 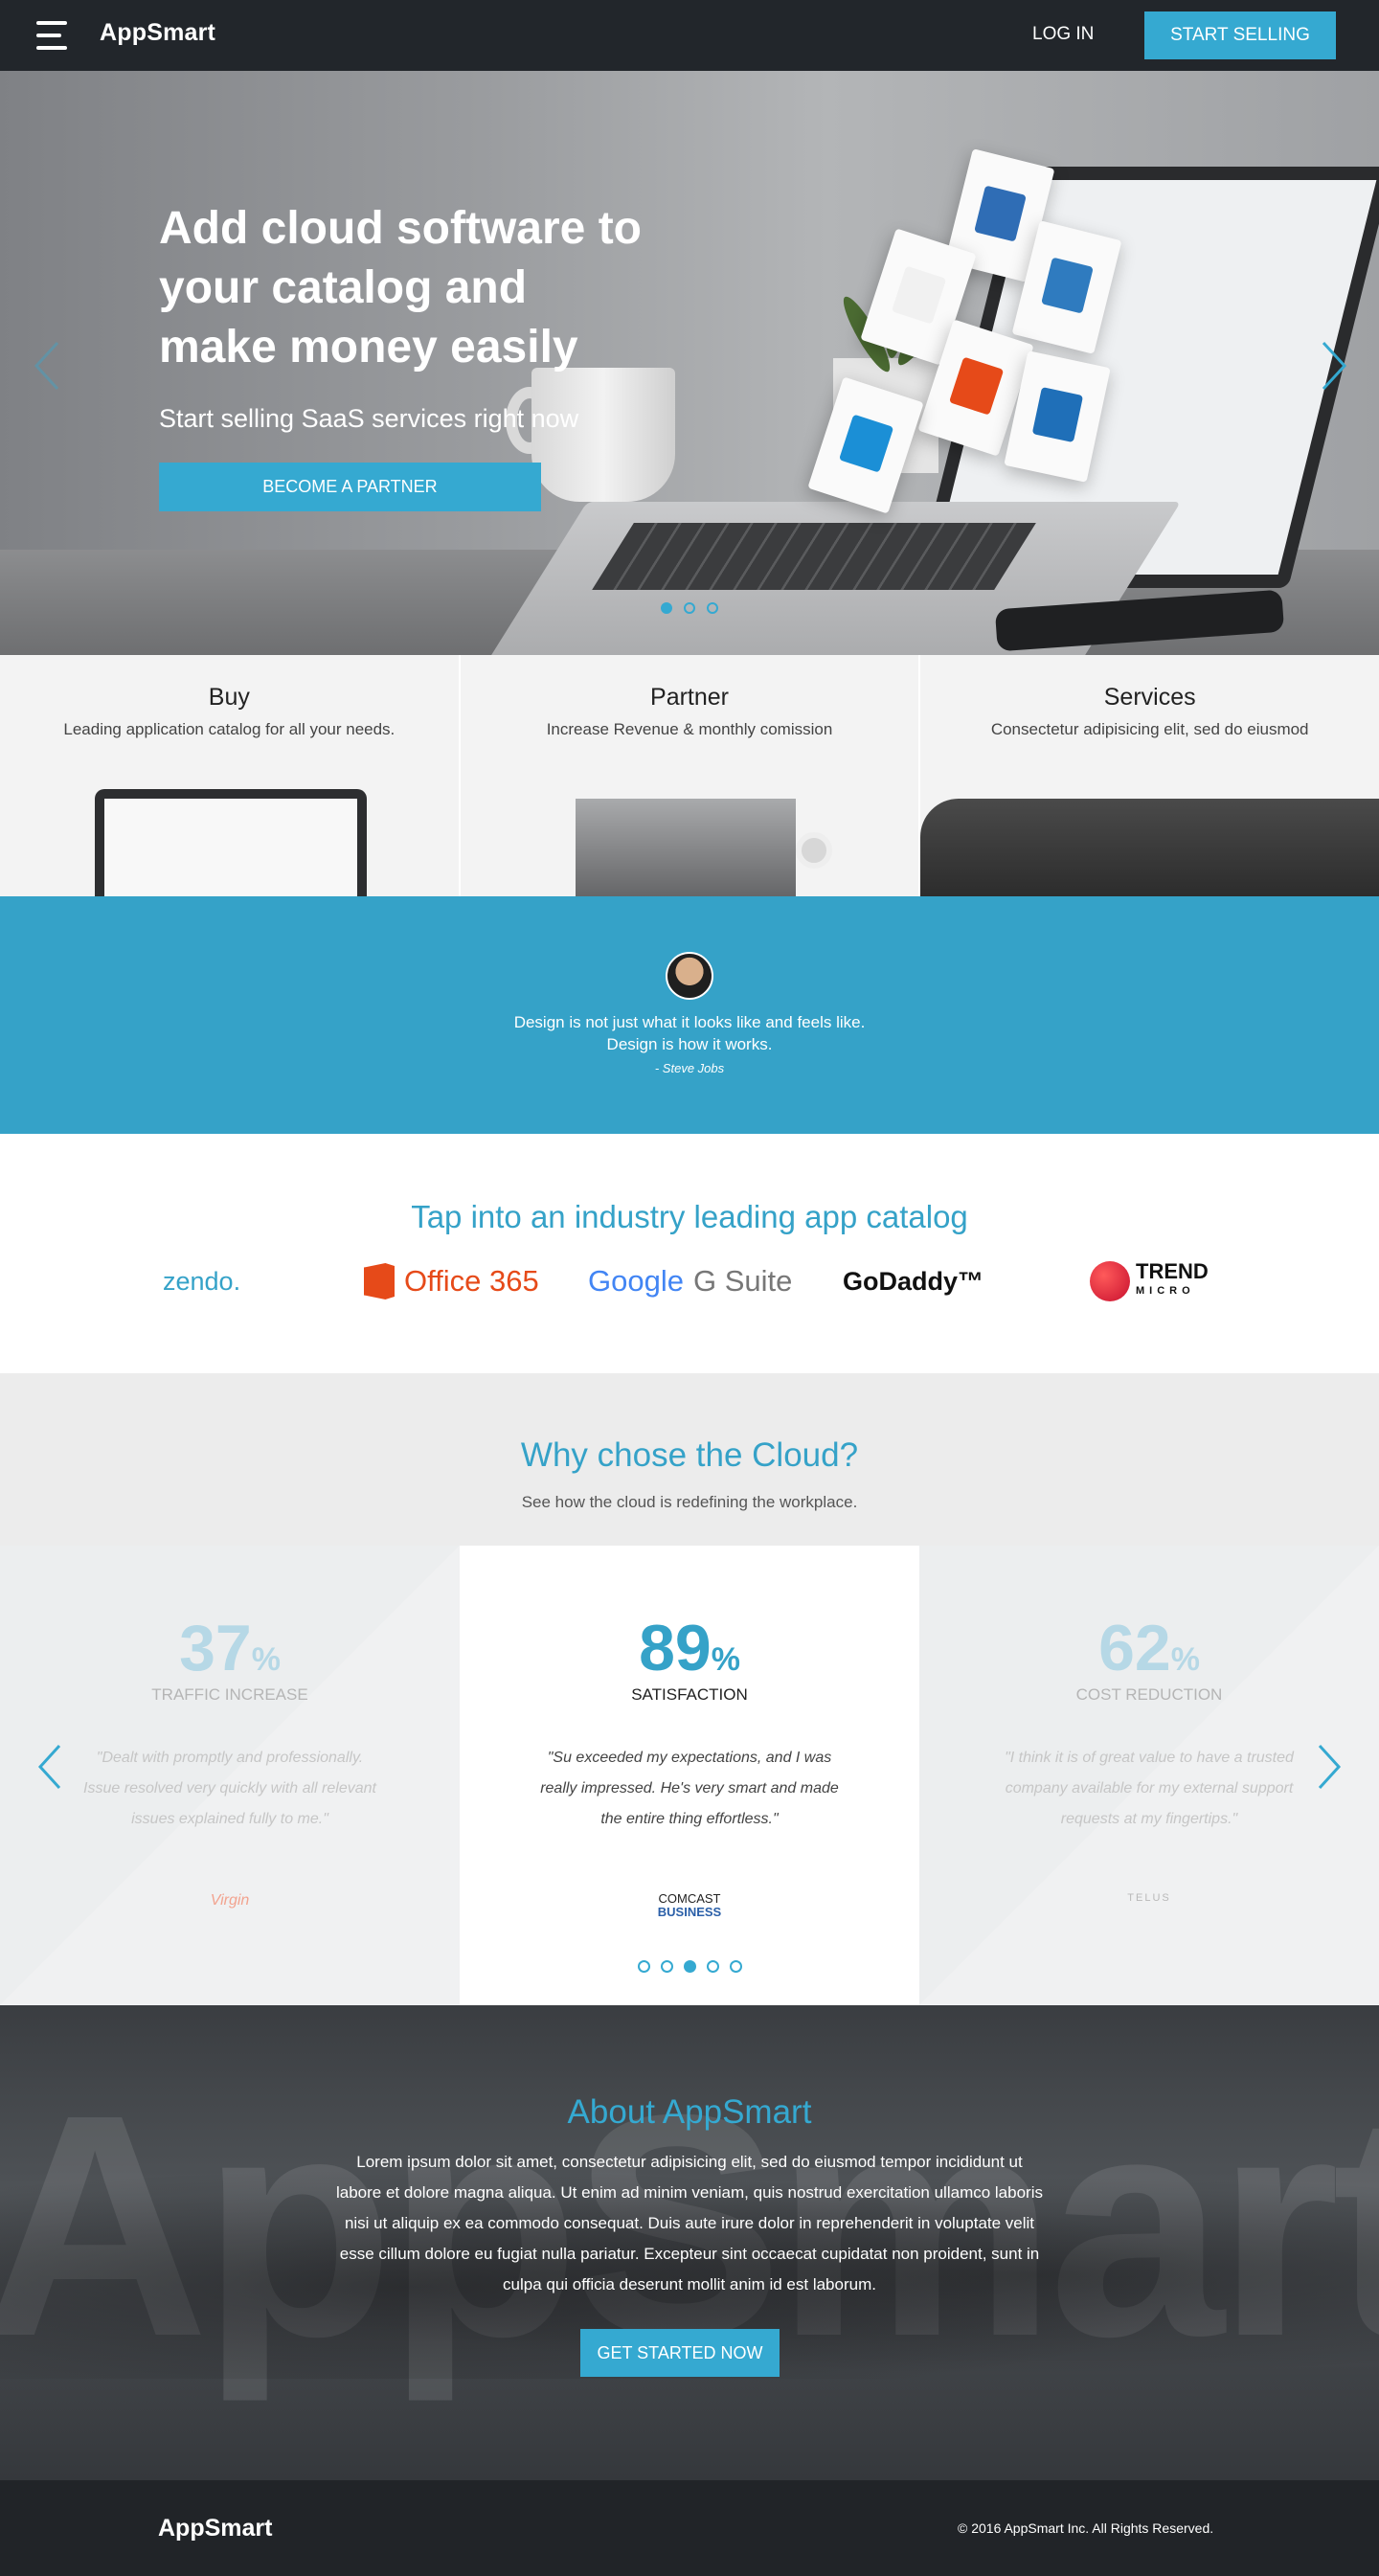 What do you see at coordinates (49, 1767) in the screenshot?
I see `stats-prev-arrow-icon` at bounding box center [49, 1767].